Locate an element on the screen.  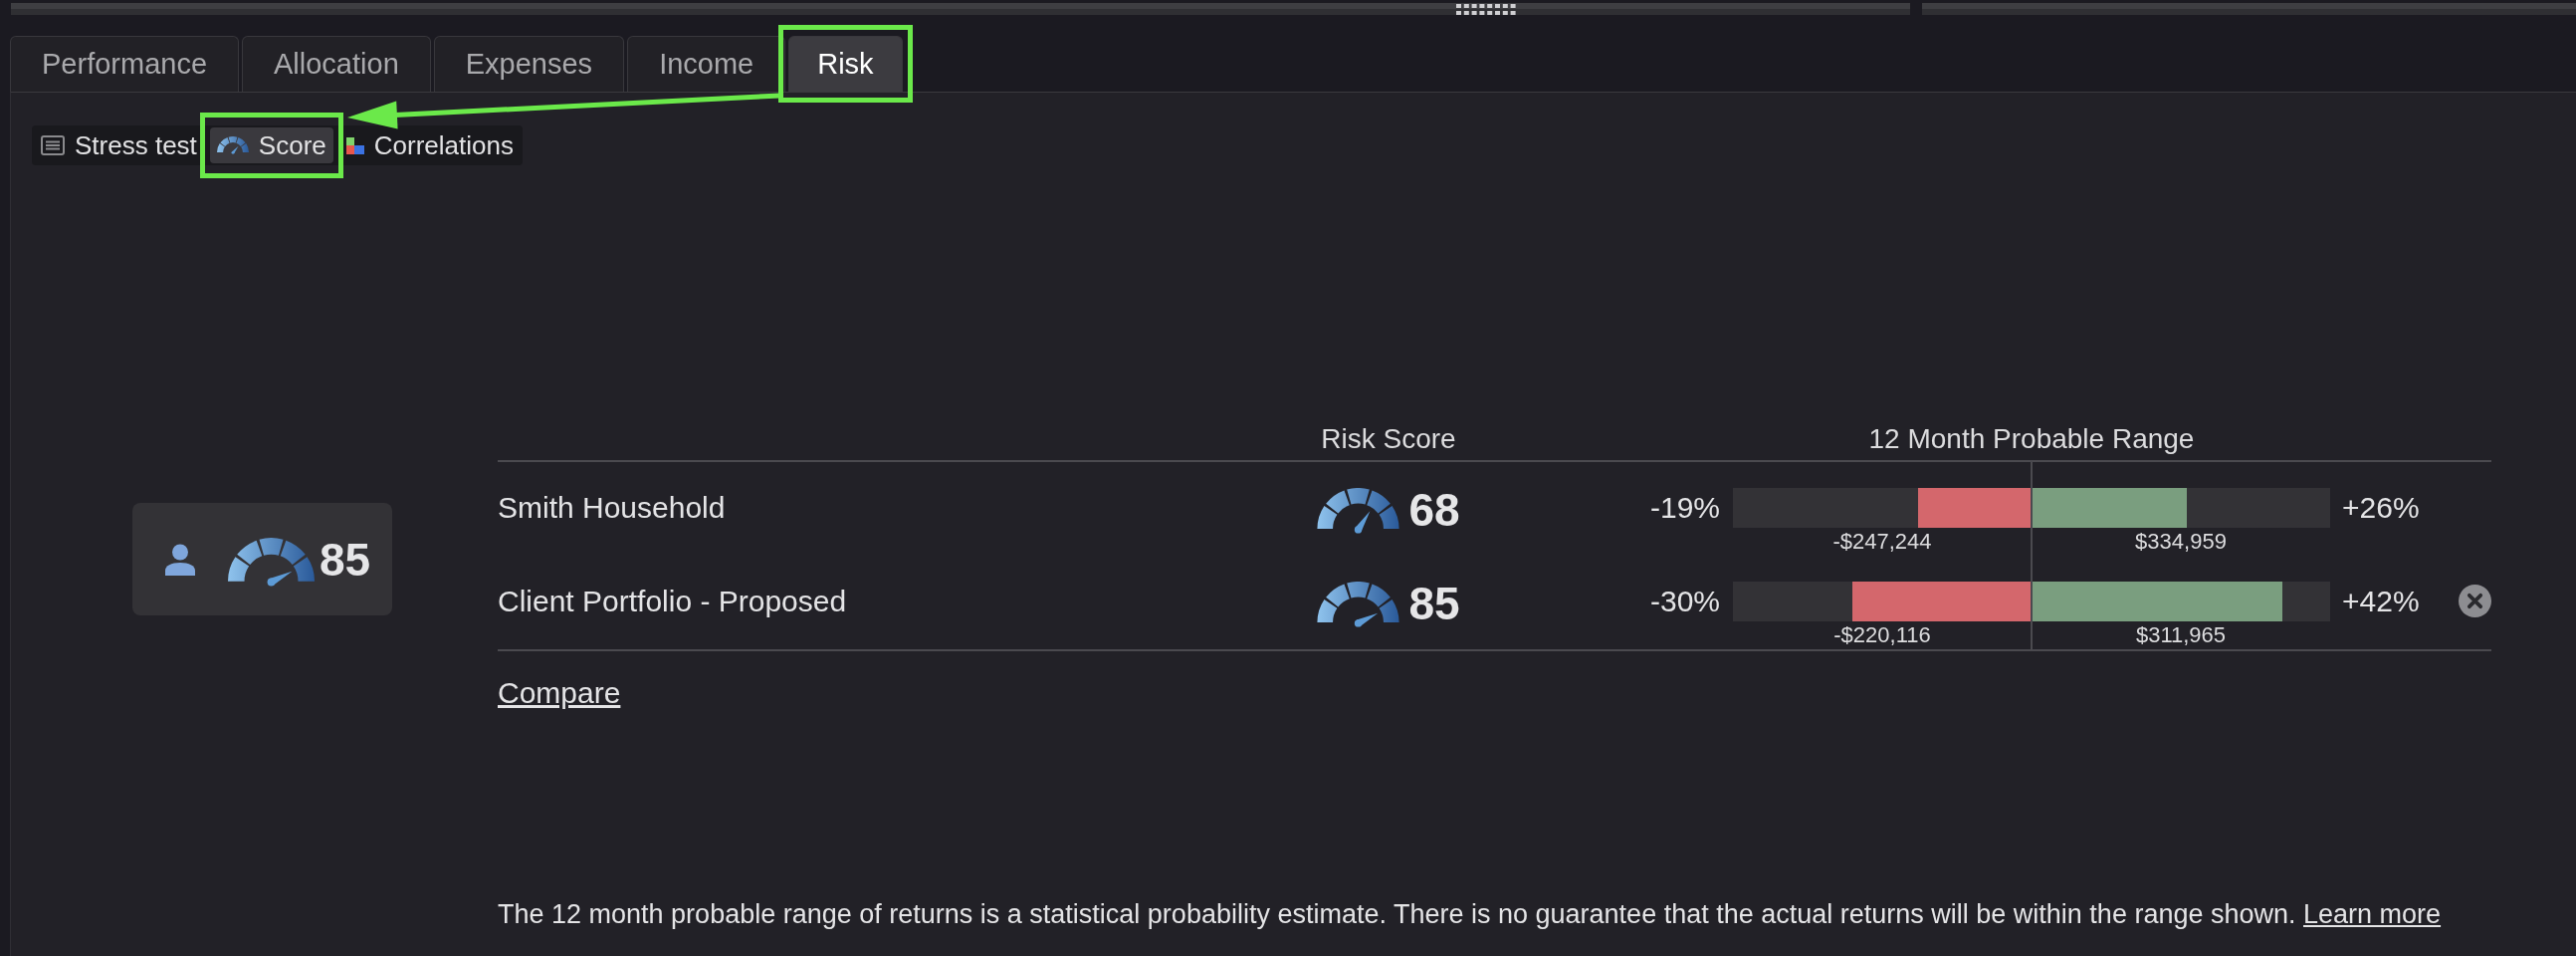
color-blocks-icon is located at coordinates (354, 145).